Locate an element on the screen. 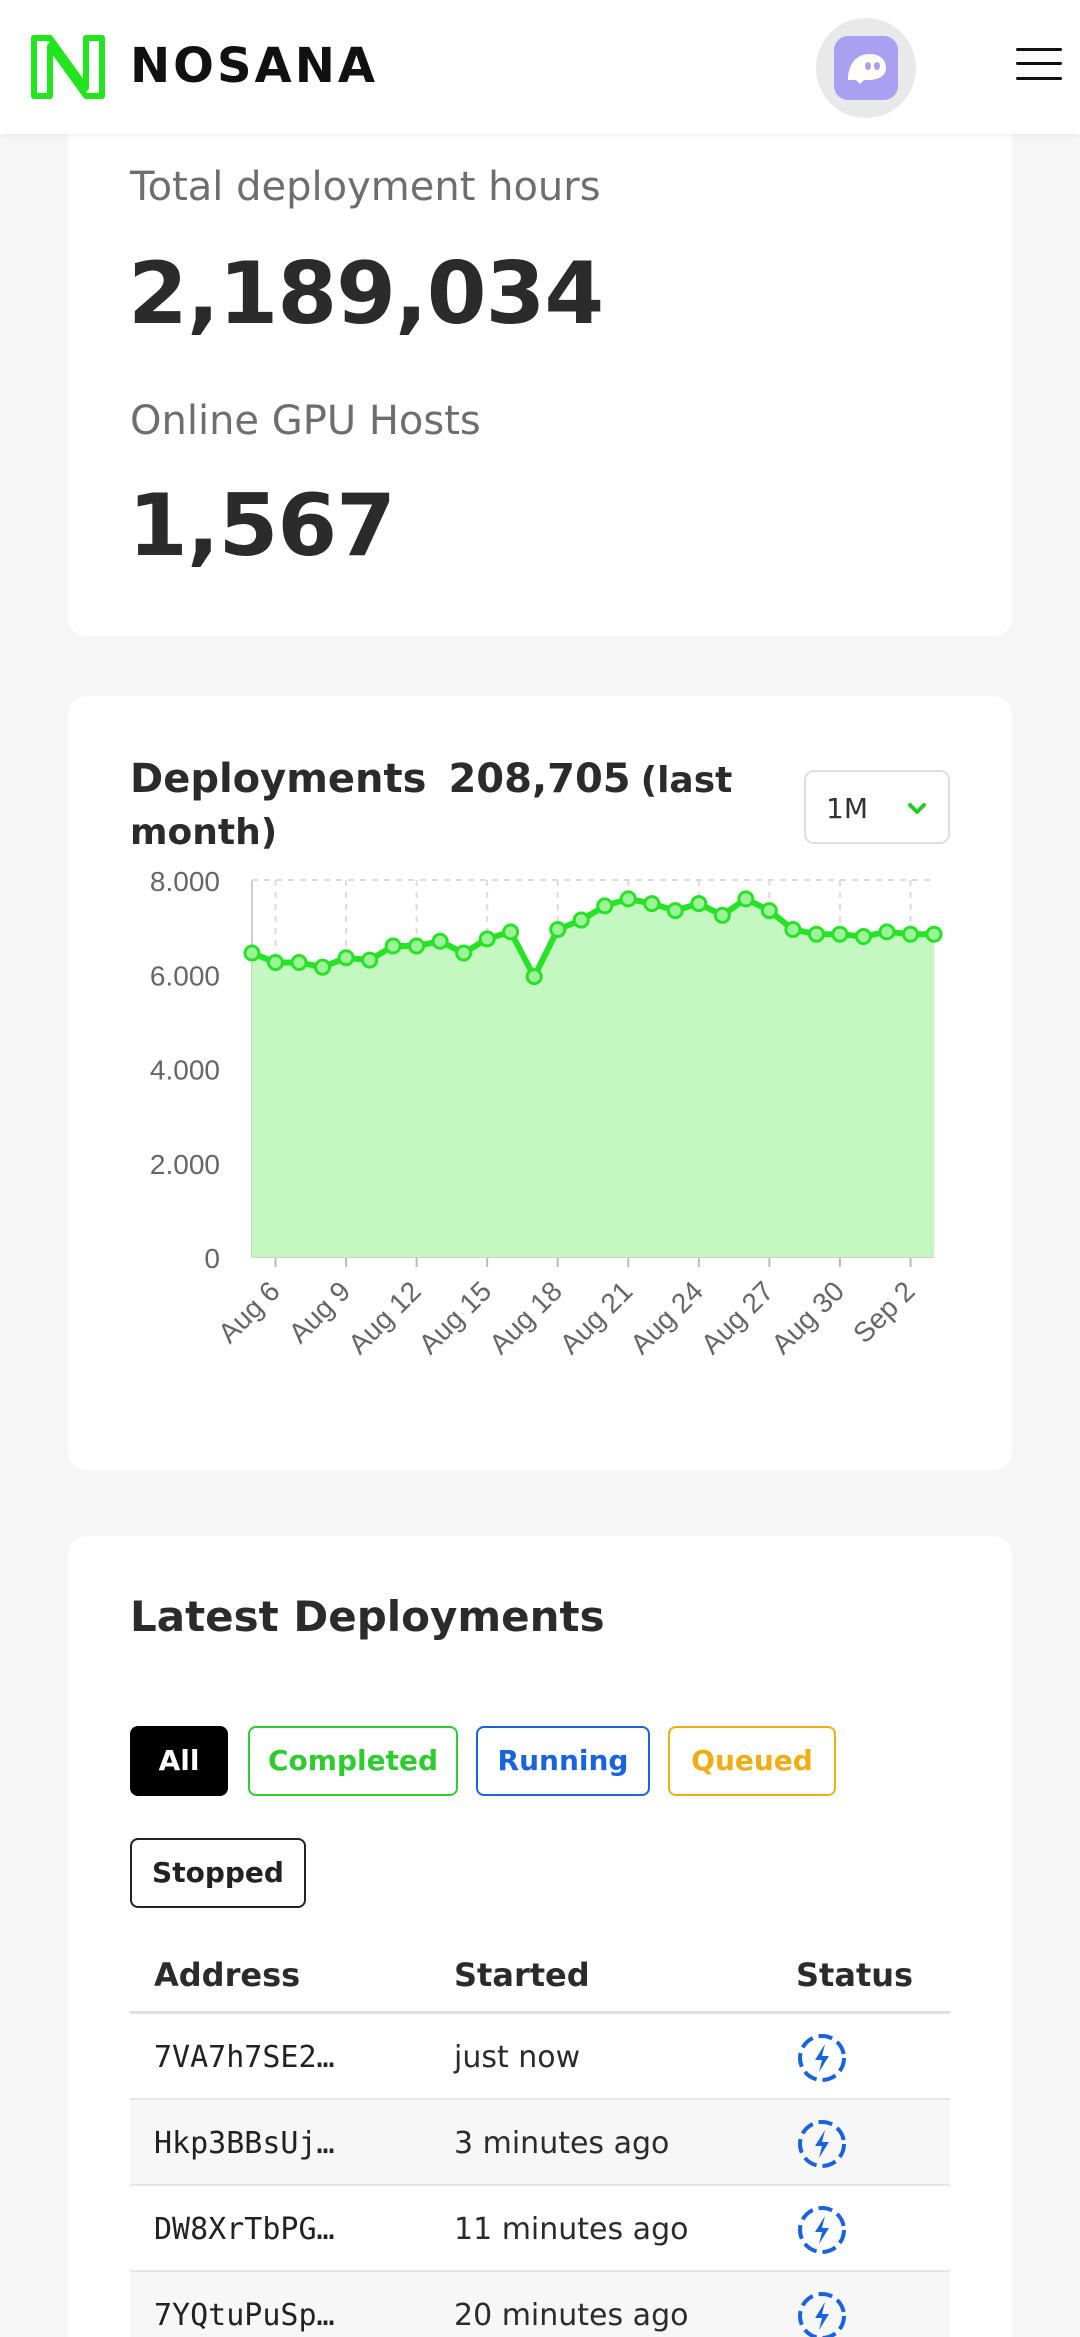  gpu-hosts-label: Online GPU Hosts is located at coordinates (305, 421).